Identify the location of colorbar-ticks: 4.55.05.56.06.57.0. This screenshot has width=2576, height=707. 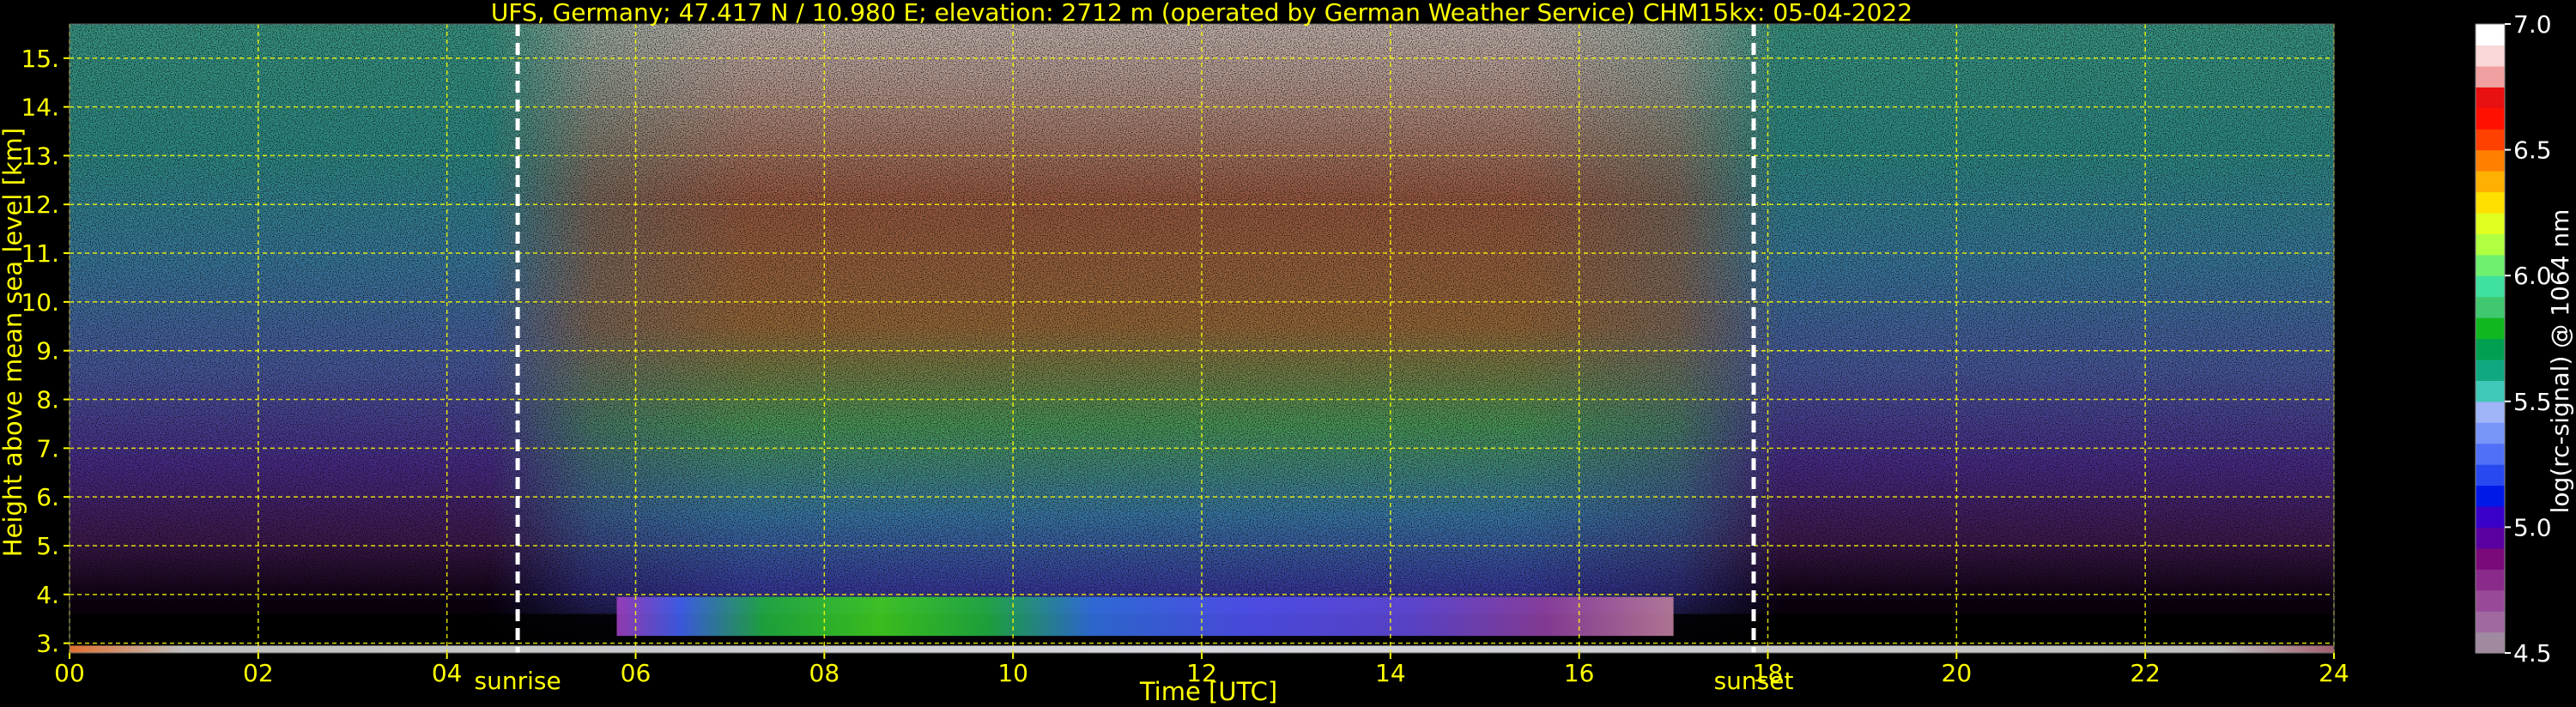
(2528, 339).